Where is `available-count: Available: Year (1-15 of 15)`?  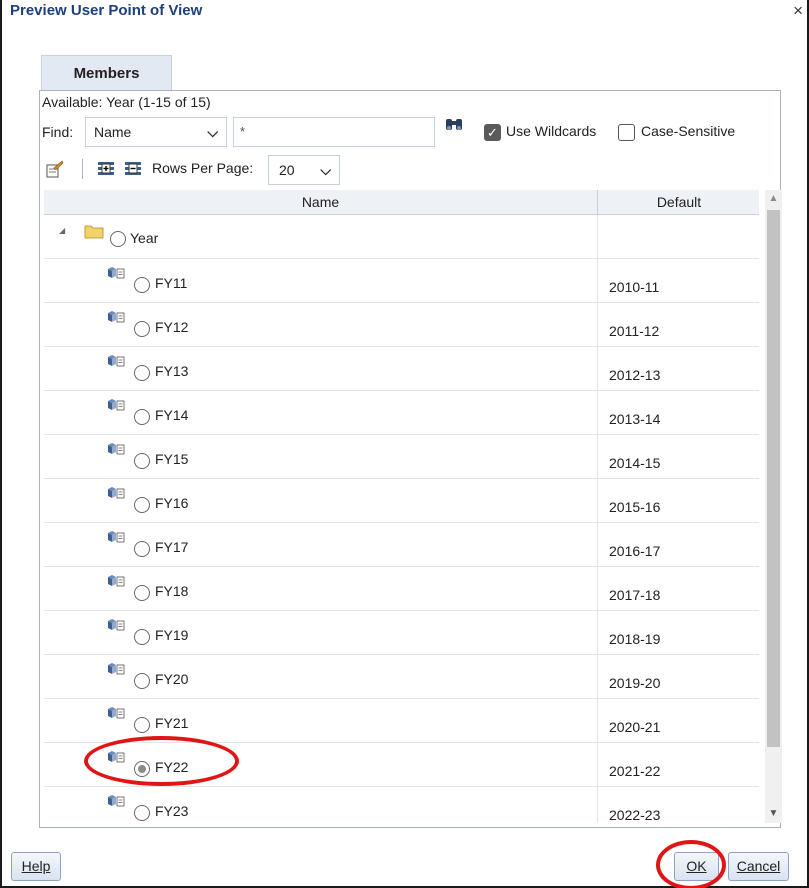 available-count: Available: Year (1-15 of 15) is located at coordinates (126, 102).